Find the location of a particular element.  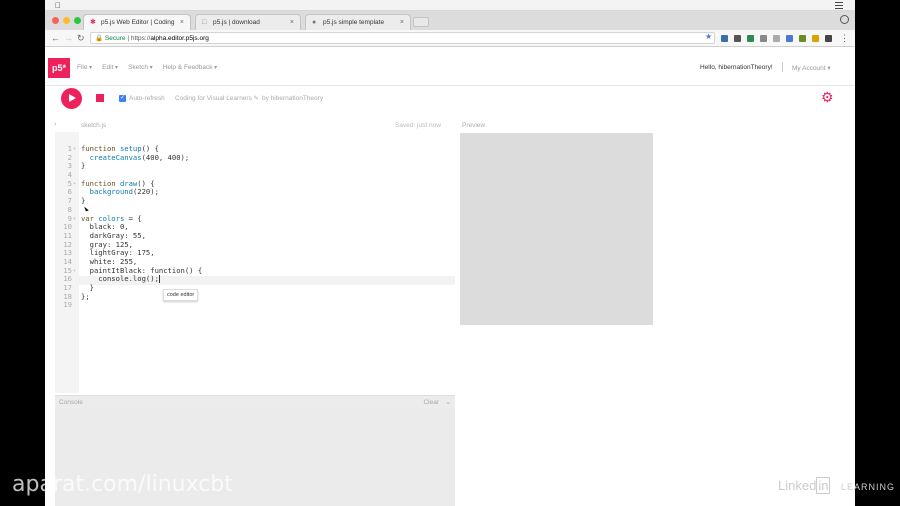

p5-logo: p5* is located at coordinates (59, 68).